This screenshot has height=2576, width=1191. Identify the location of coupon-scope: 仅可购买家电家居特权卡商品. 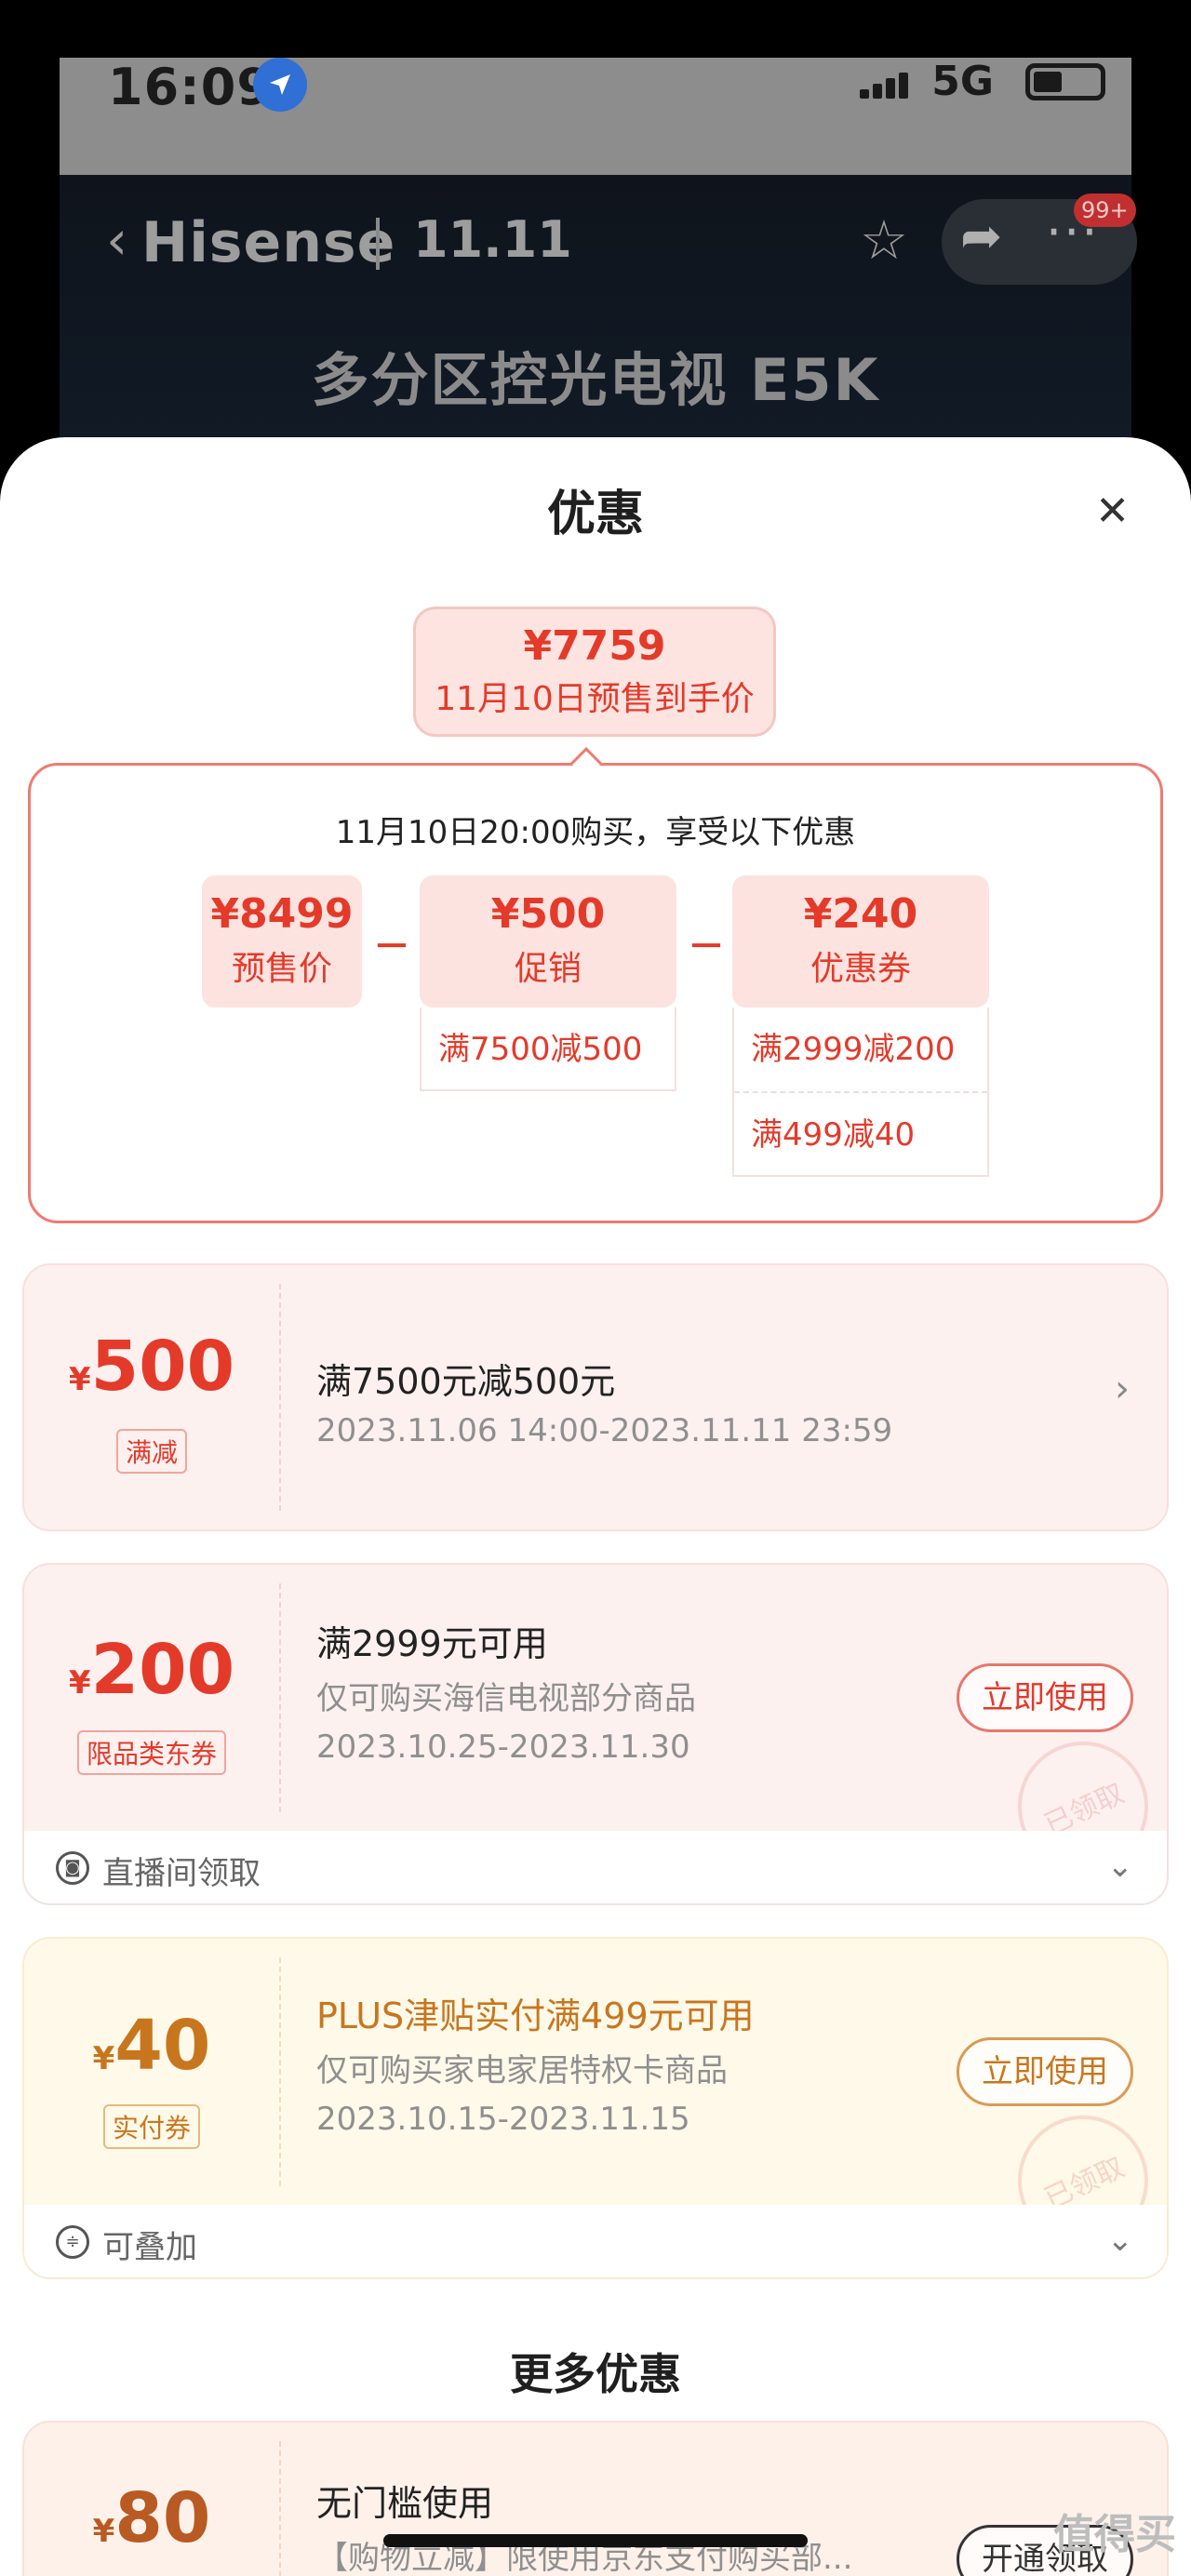
(522, 2070).